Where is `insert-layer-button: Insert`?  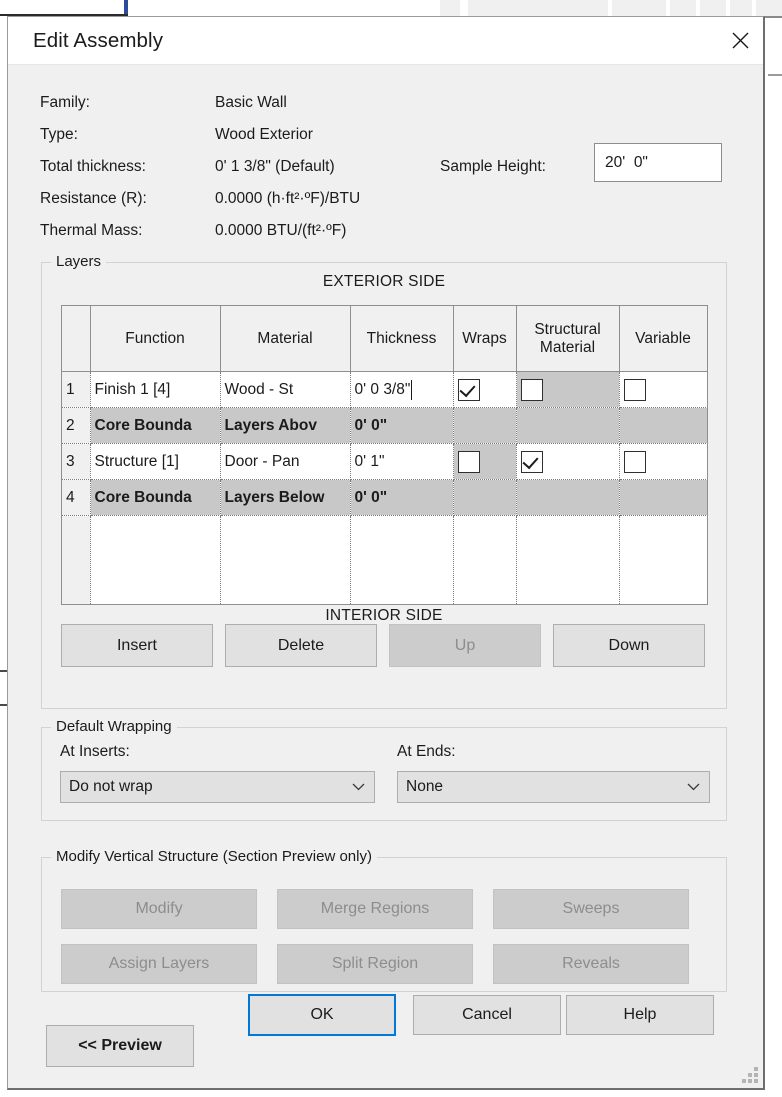 insert-layer-button: Insert is located at coordinates (137, 645).